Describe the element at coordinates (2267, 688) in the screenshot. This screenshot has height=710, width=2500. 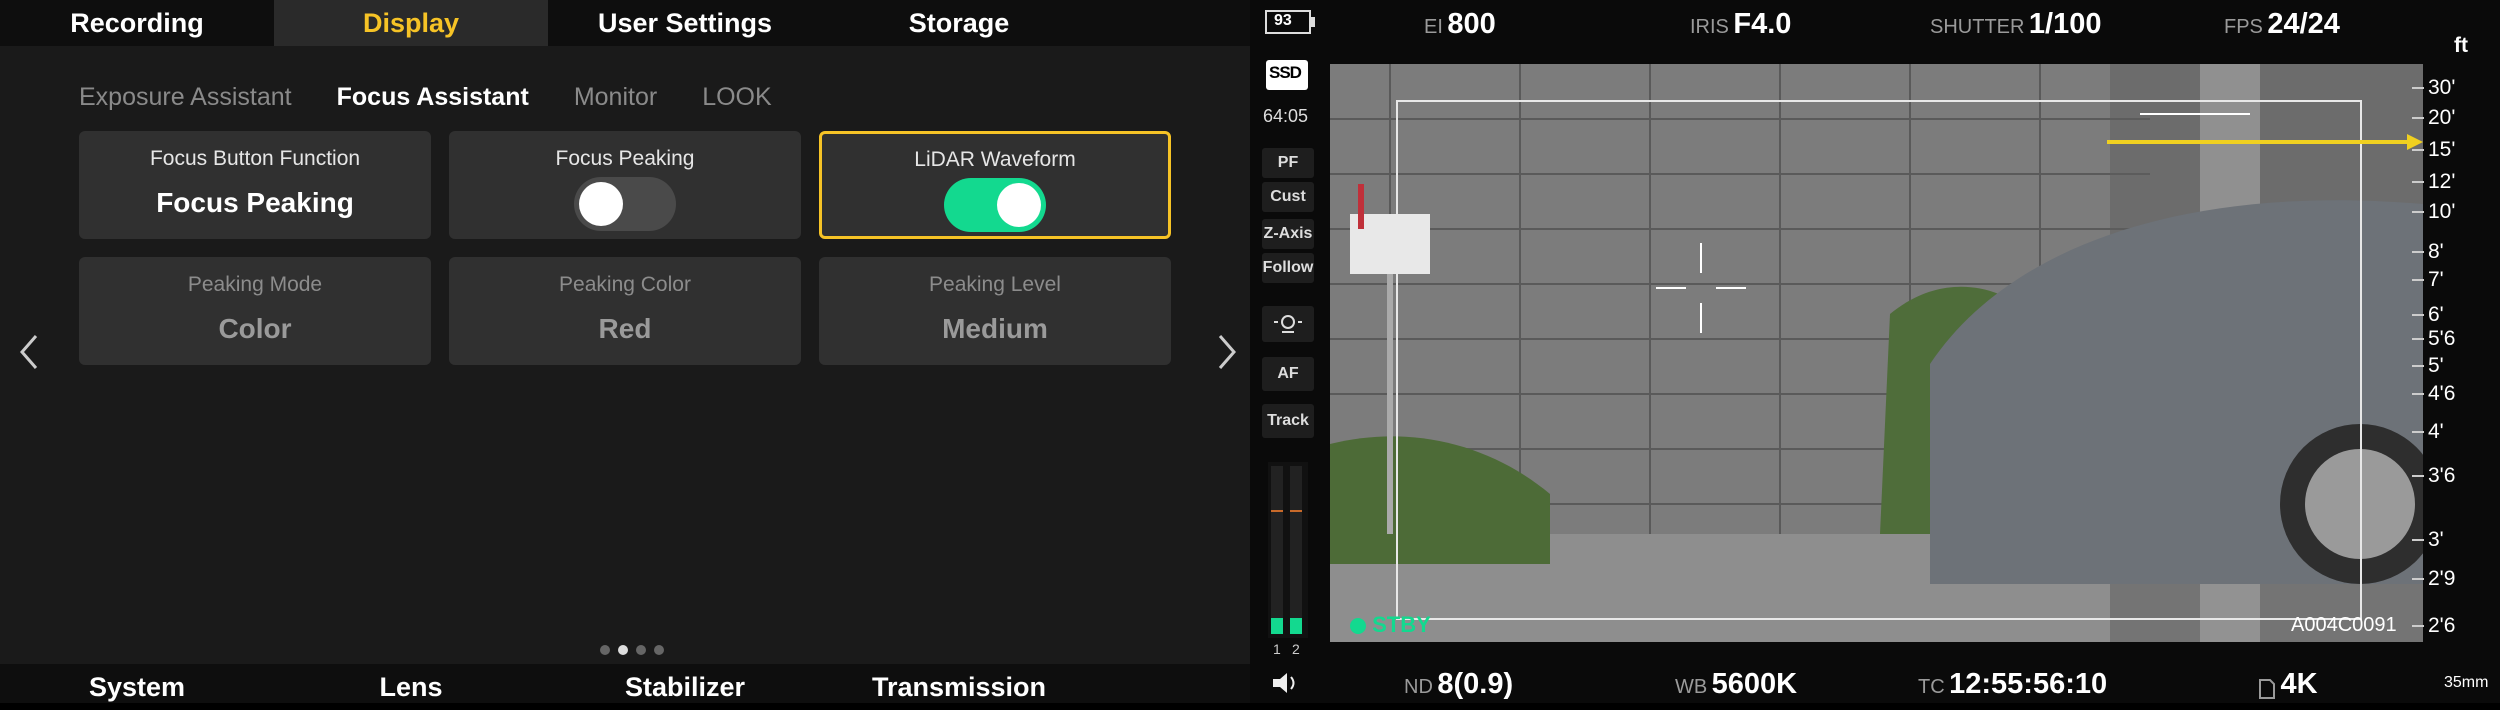
I see `sd-card-icon` at that location.